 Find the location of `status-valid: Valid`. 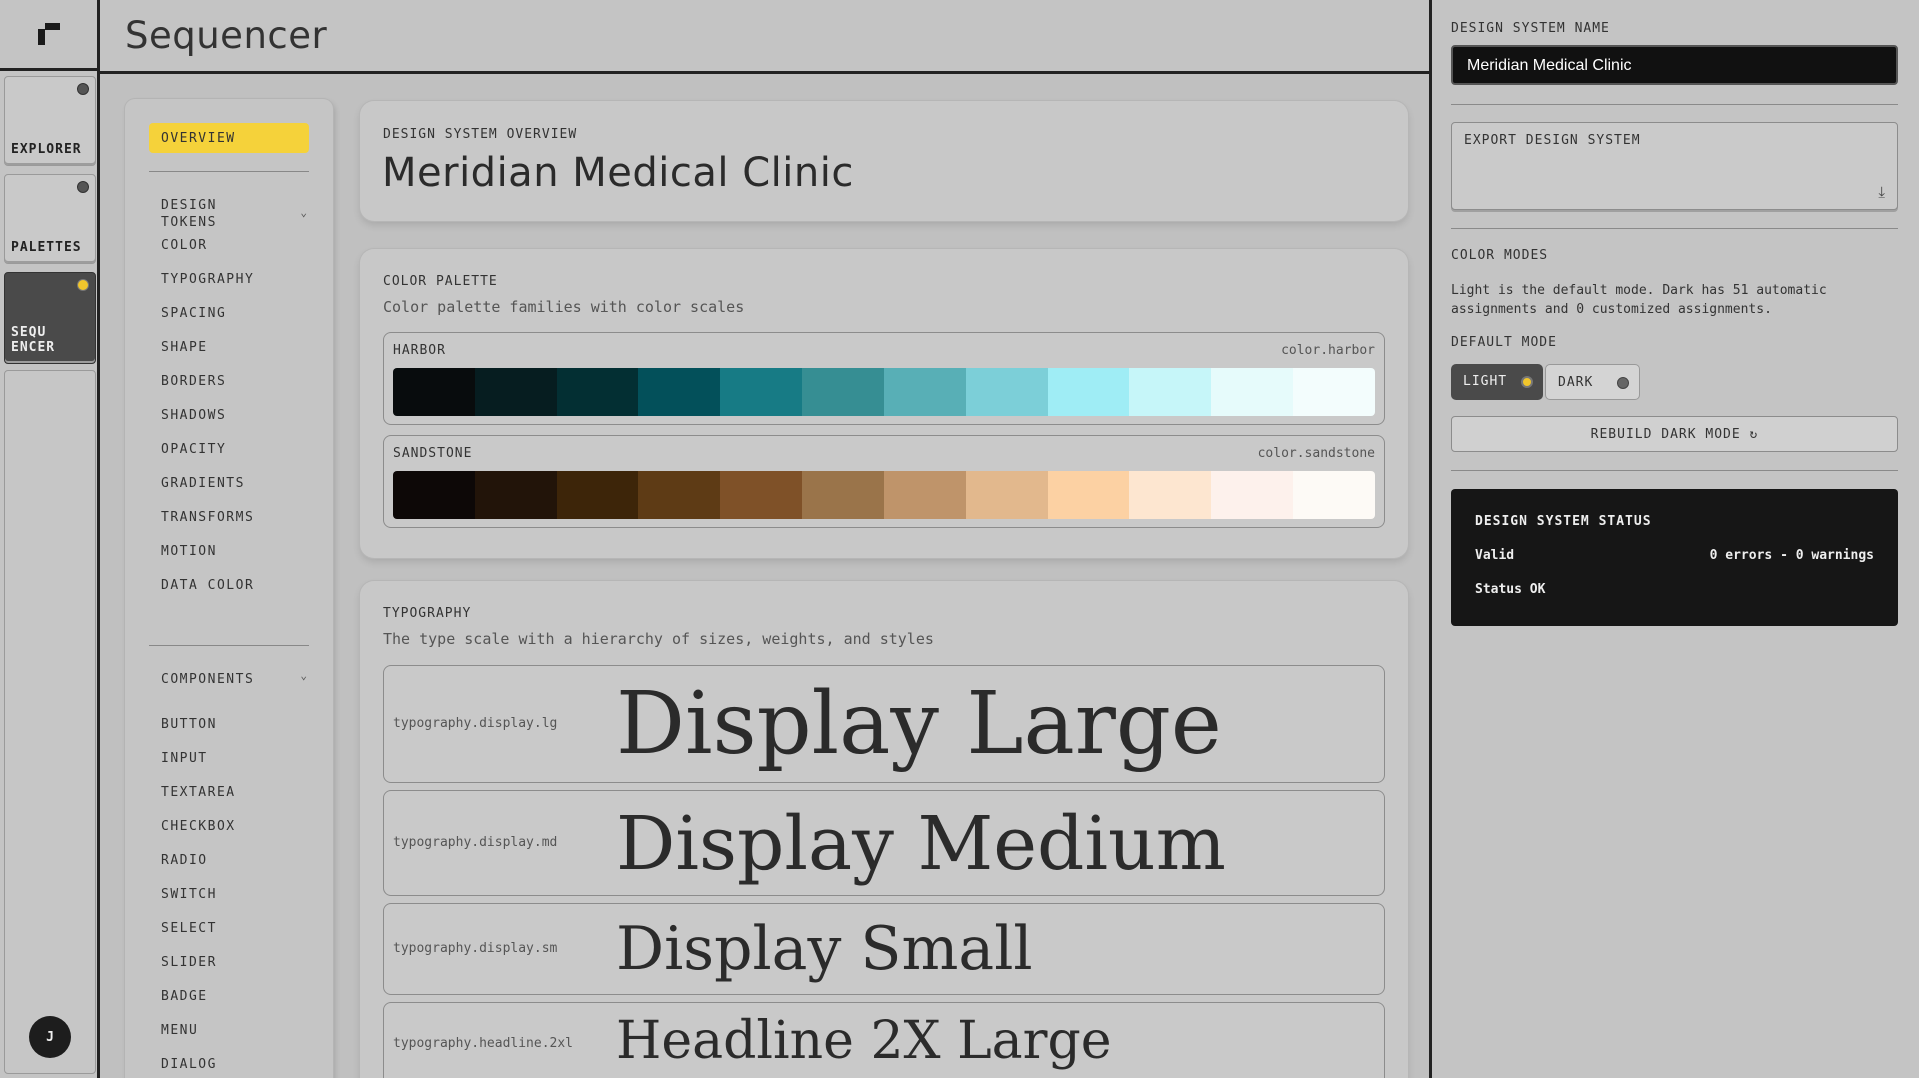

status-valid: Valid is located at coordinates (1495, 555).